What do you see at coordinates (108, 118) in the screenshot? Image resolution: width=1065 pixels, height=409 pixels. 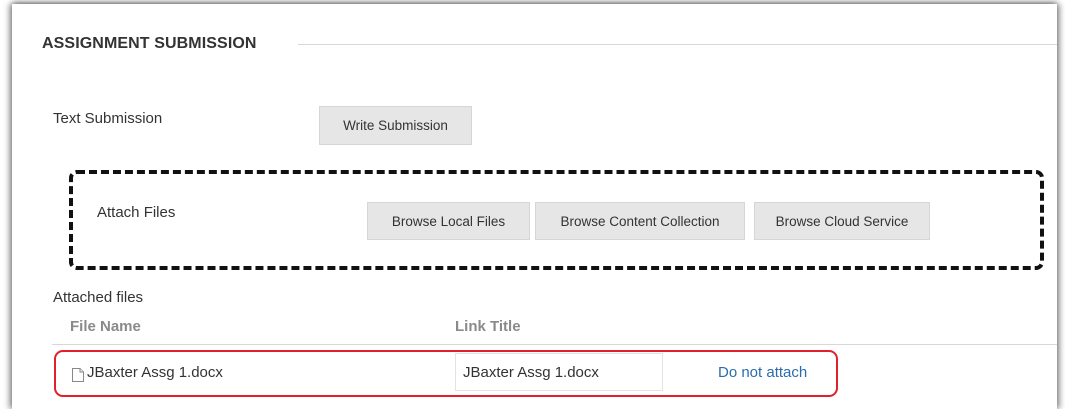 I see `text-submission-label: Text Submission` at bounding box center [108, 118].